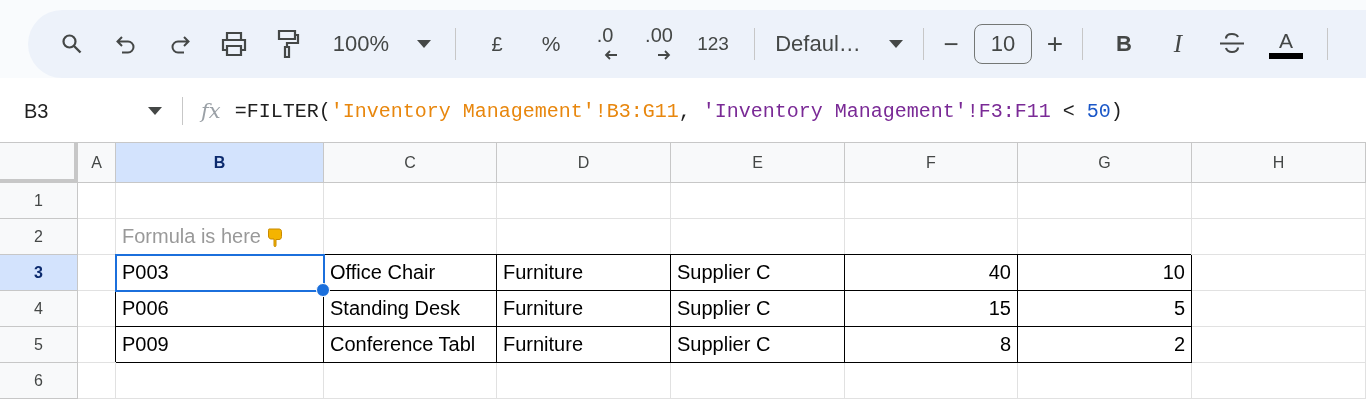  I want to click on formula-field: =FILTER('Inventory Management'!B3:G11, 'Inventory Management'!F3:F11 < 50), so click(678, 111).